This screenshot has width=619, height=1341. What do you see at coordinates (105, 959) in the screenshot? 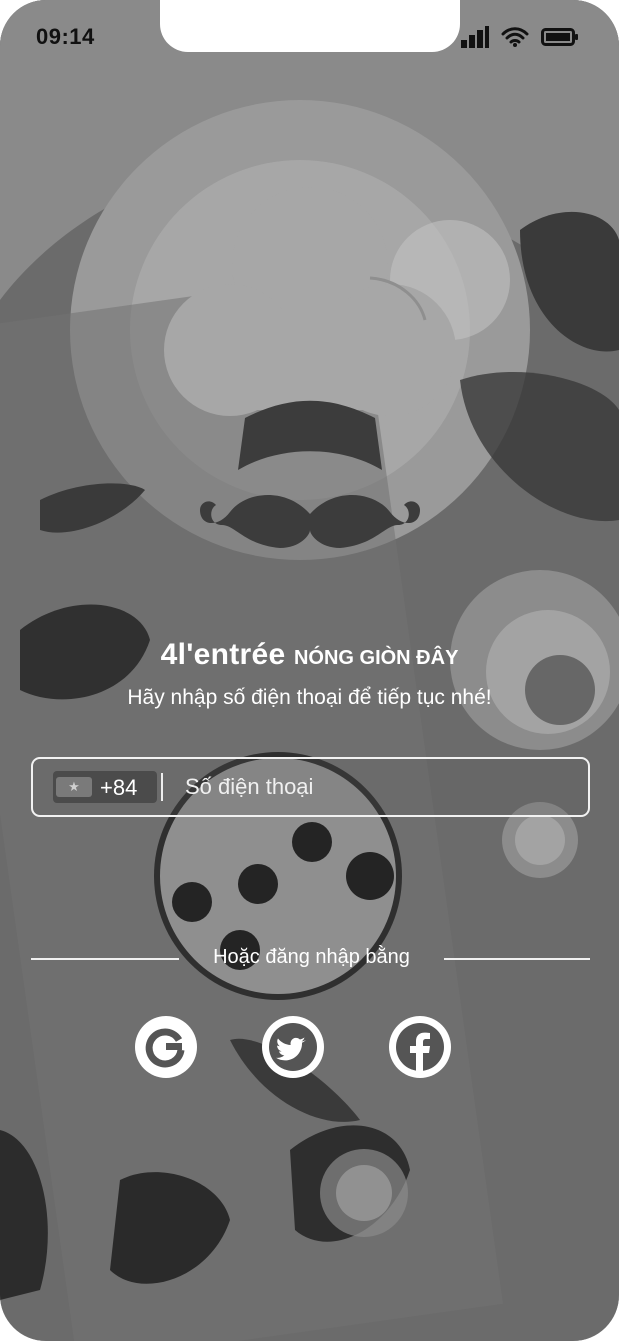
I see `divider-line-left` at bounding box center [105, 959].